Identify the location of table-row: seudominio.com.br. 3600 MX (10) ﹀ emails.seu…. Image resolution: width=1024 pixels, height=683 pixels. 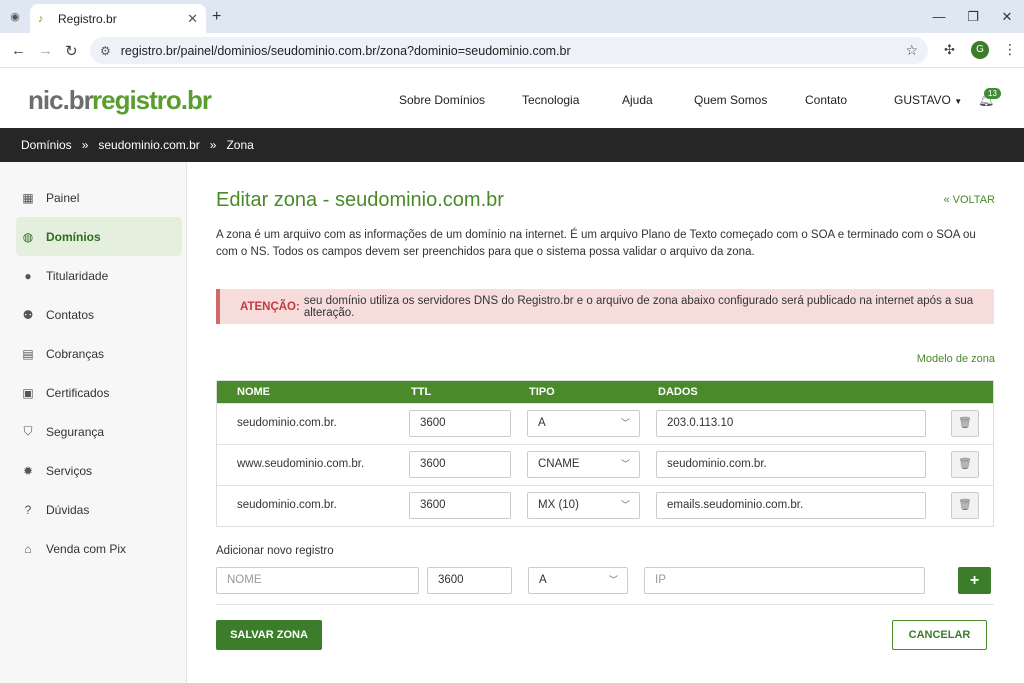
(605, 505).